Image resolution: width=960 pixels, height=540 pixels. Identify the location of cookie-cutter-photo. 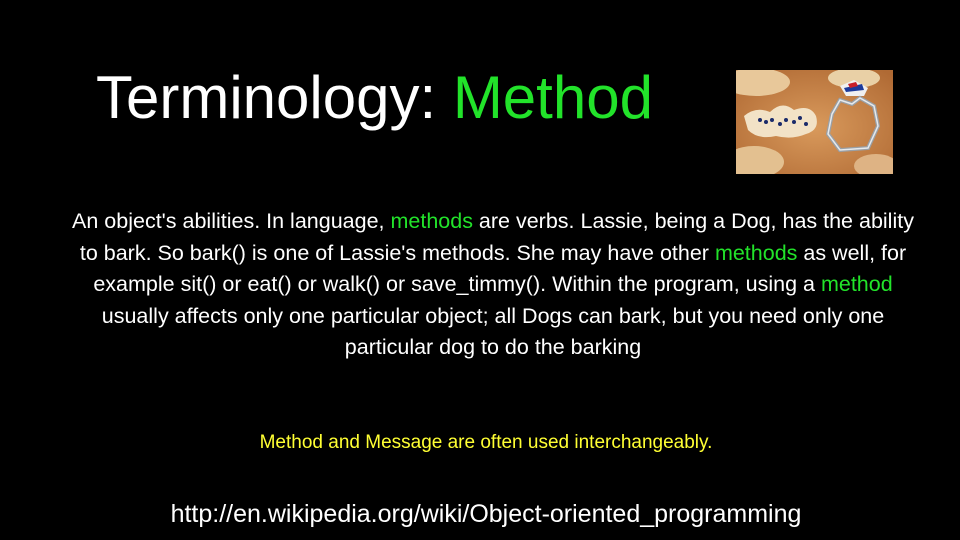
(814, 122).